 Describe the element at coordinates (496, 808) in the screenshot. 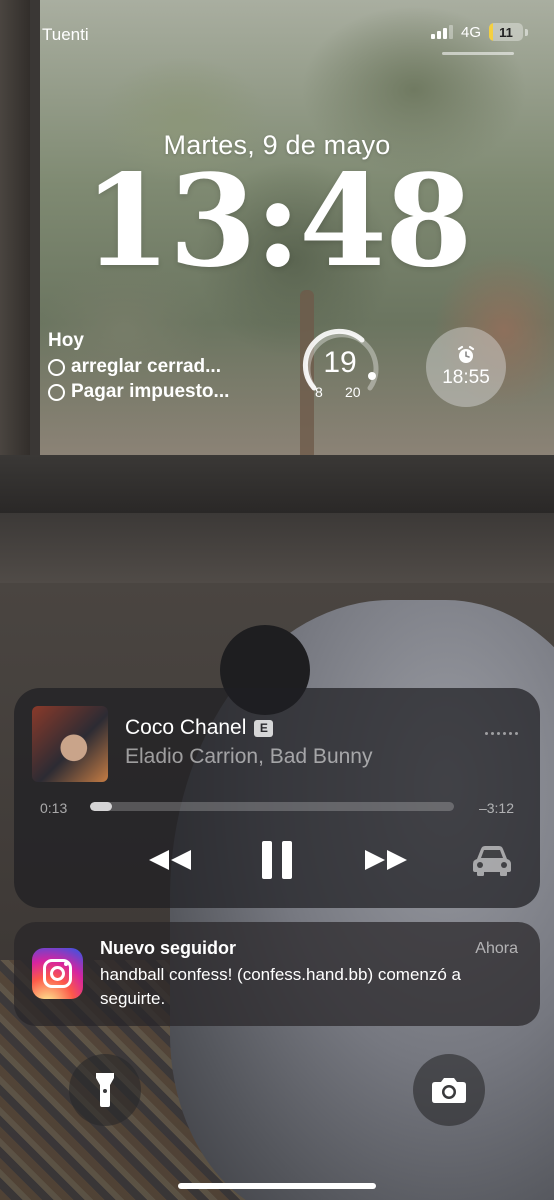

I see `time-remaining: –3:12` at that location.